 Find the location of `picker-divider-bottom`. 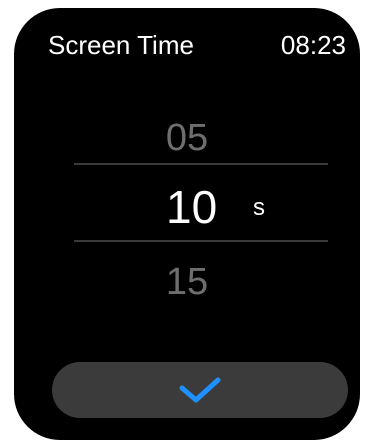

picker-divider-bottom is located at coordinates (201, 241).